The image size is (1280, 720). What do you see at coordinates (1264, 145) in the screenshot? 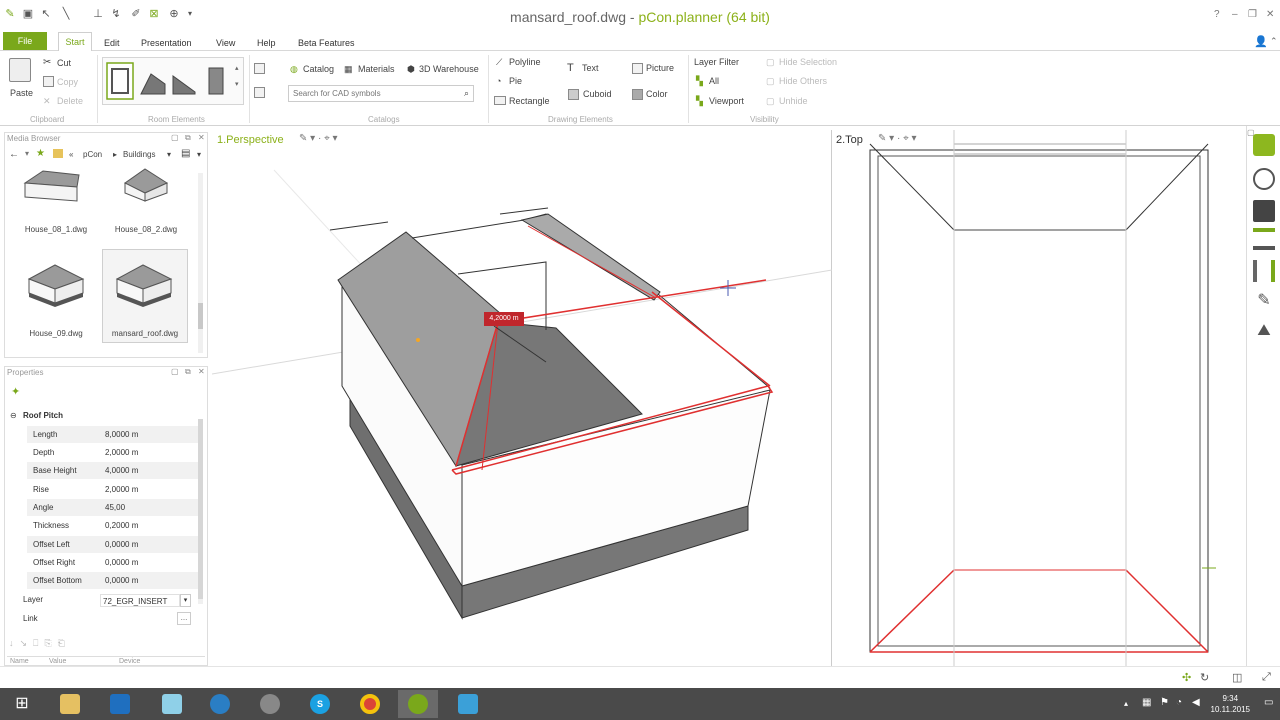
I see `cube-icon` at bounding box center [1264, 145].